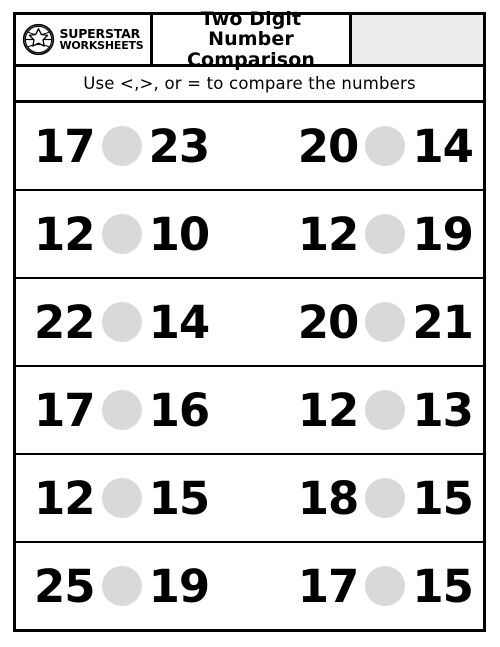 The width and height of the screenshot is (500, 647). I want to click on problem-item: 17 23, so click(122, 146).